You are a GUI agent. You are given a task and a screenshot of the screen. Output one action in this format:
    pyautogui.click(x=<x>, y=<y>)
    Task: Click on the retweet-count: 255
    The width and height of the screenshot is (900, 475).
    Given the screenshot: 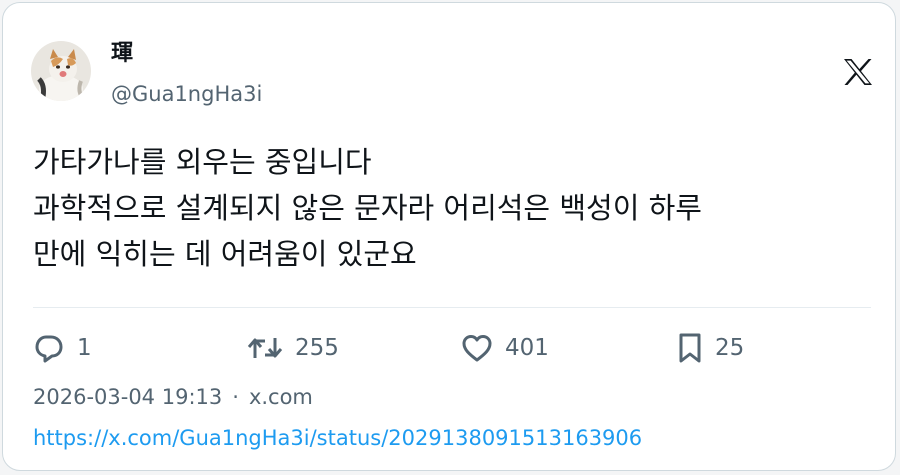 What is the action you would take?
    pyautogui.click(x=317, y=348)
    